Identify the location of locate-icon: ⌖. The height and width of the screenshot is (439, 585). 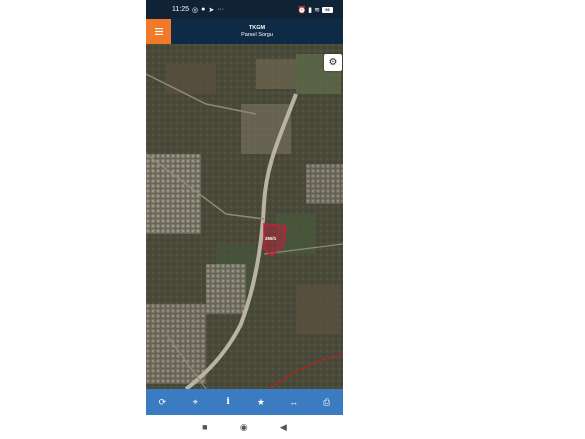
(195, 401).